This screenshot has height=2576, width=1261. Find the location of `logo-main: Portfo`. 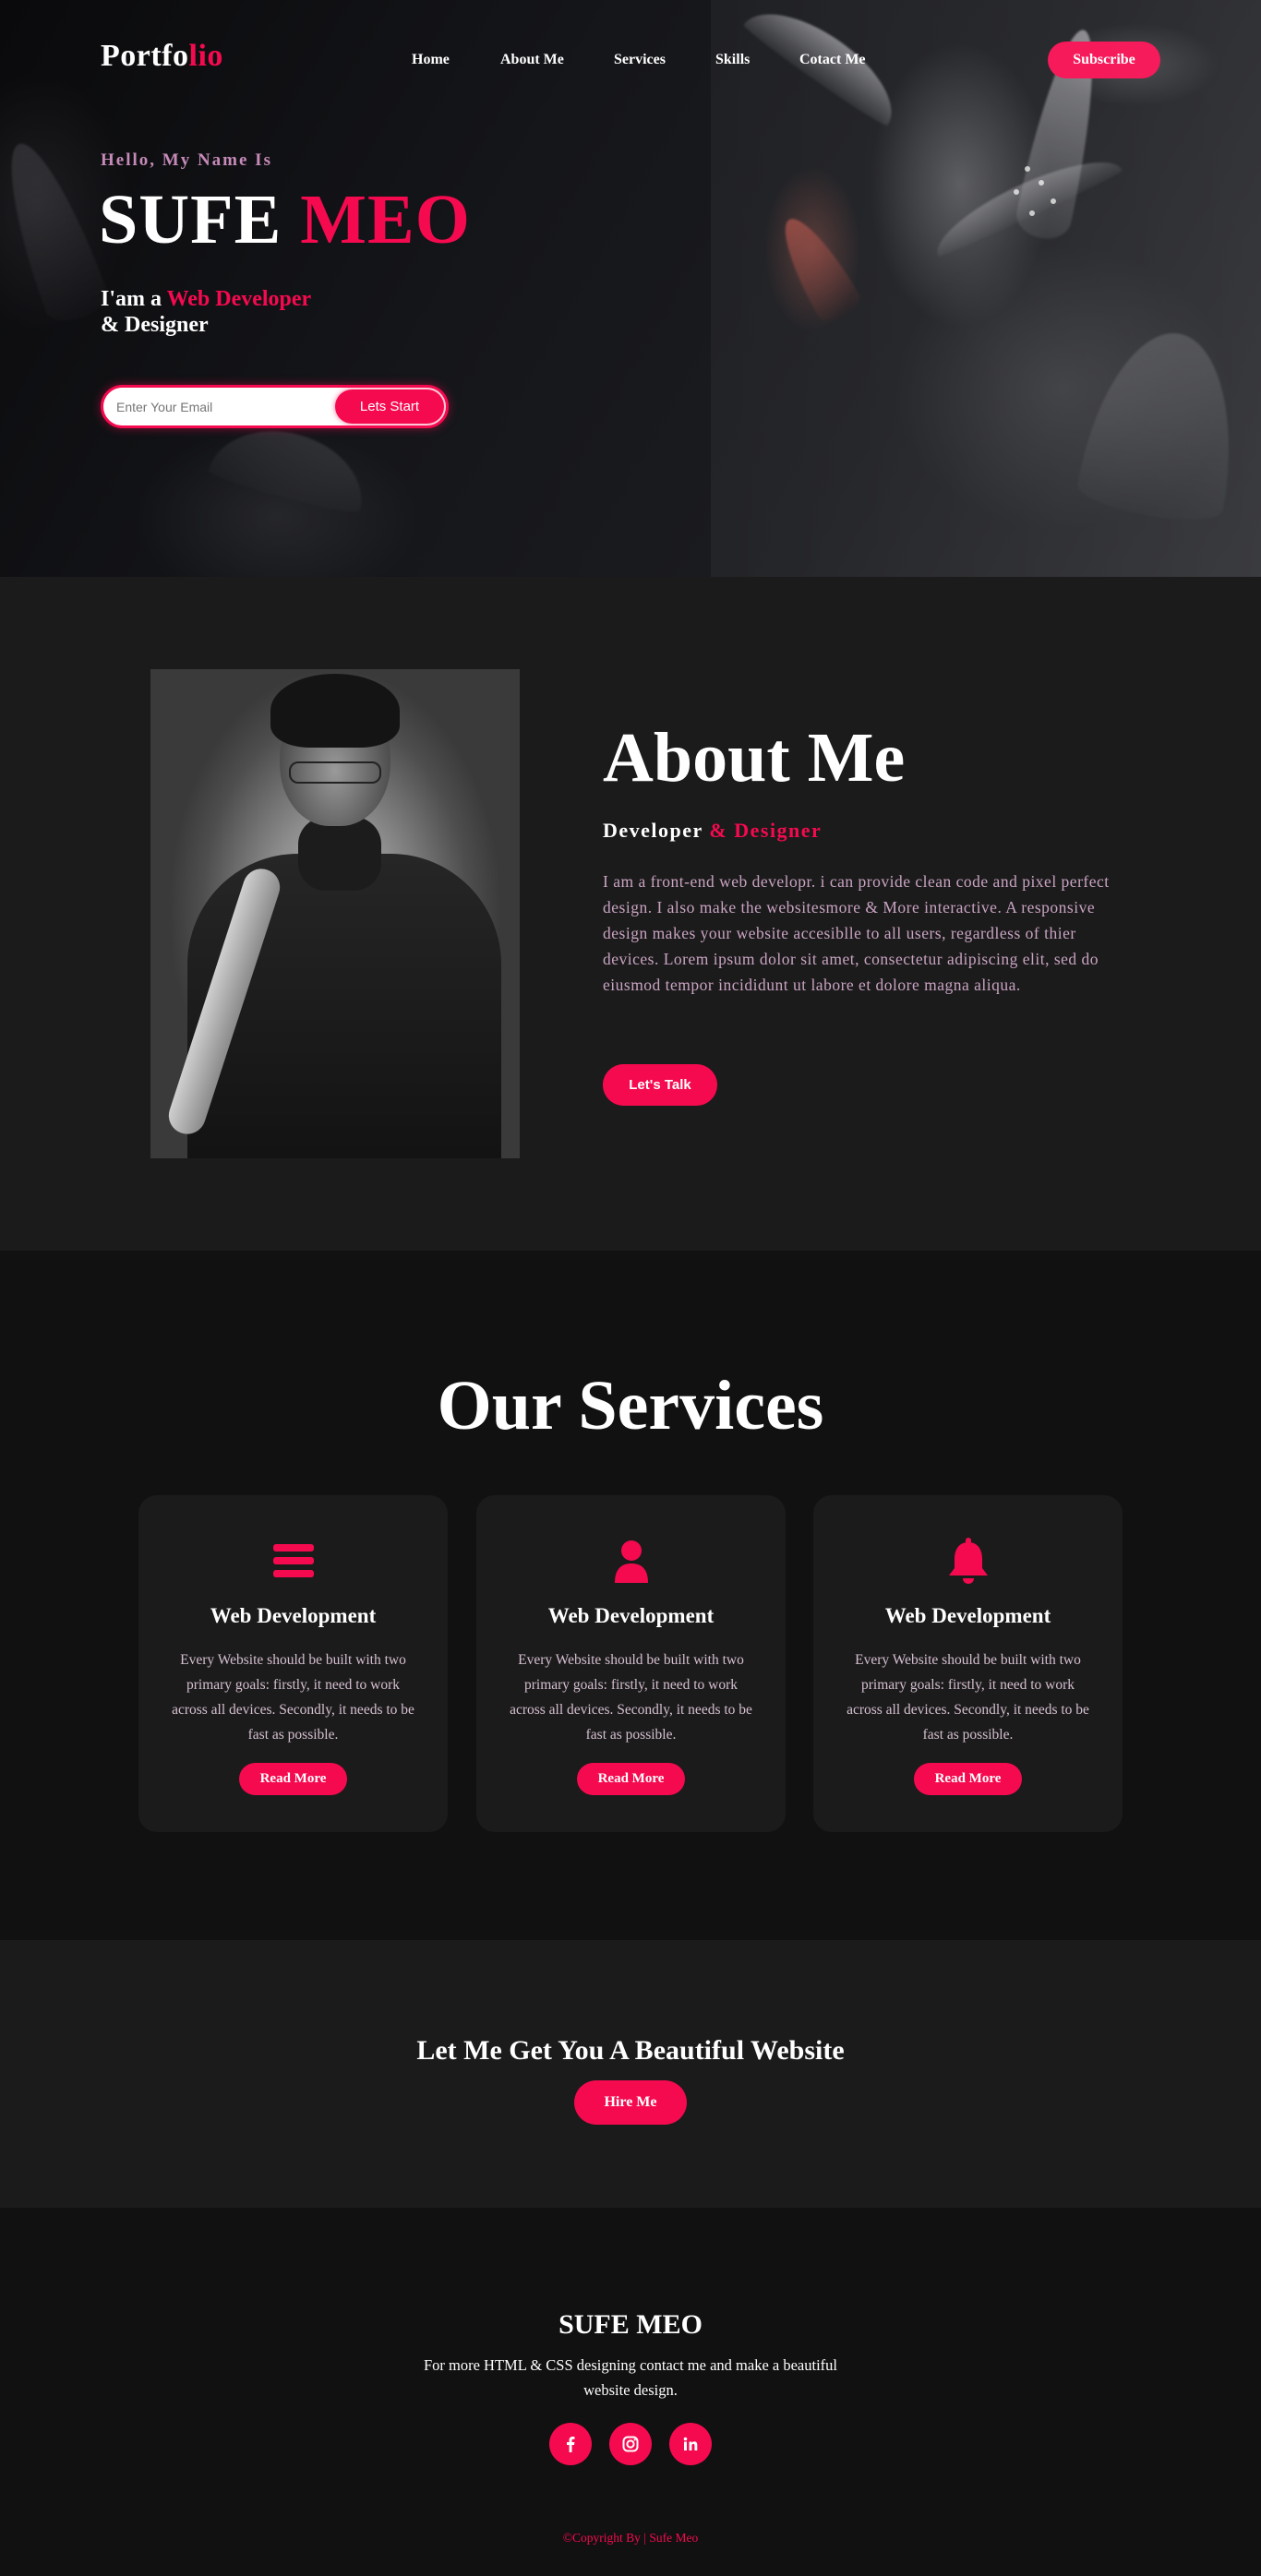

logo-main: Portfo is located at coordinates (145, 56).